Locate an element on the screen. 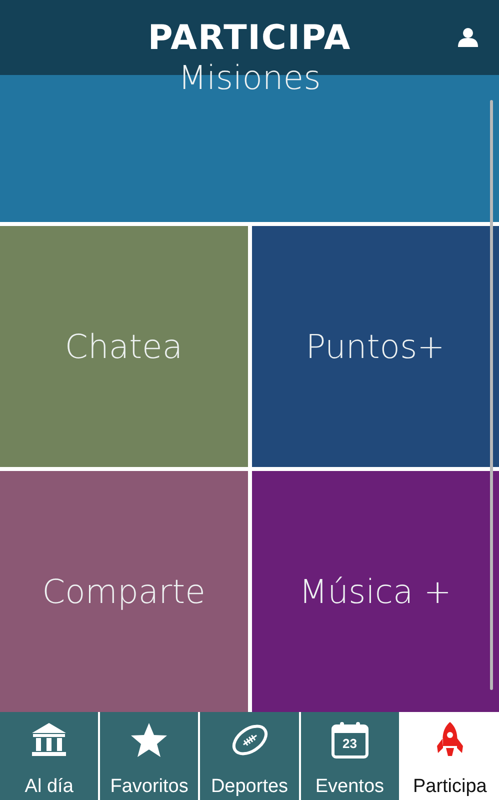  nav-tab: Favoritos is located at coordinates (148, 756).